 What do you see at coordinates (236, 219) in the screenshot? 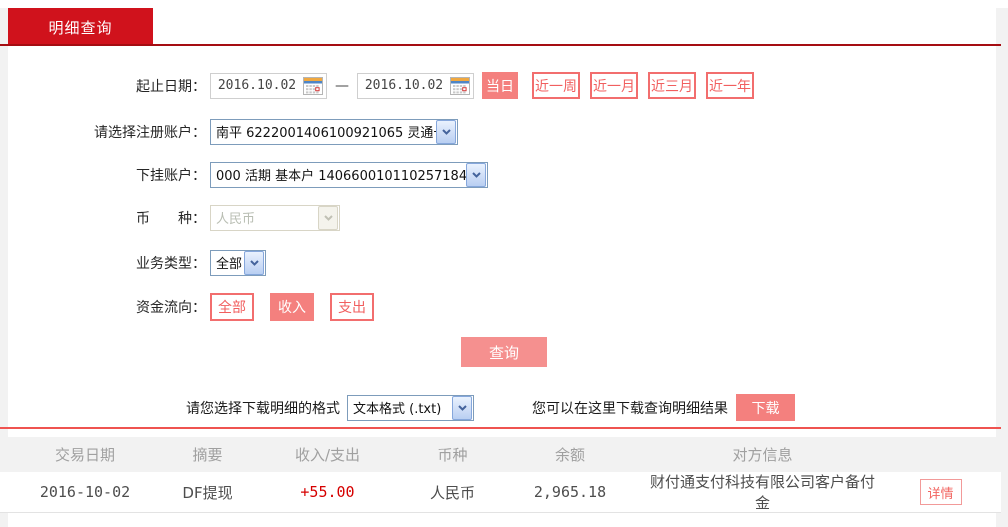
I see `currency-value: 人民币` at bounding box center [236, 219].